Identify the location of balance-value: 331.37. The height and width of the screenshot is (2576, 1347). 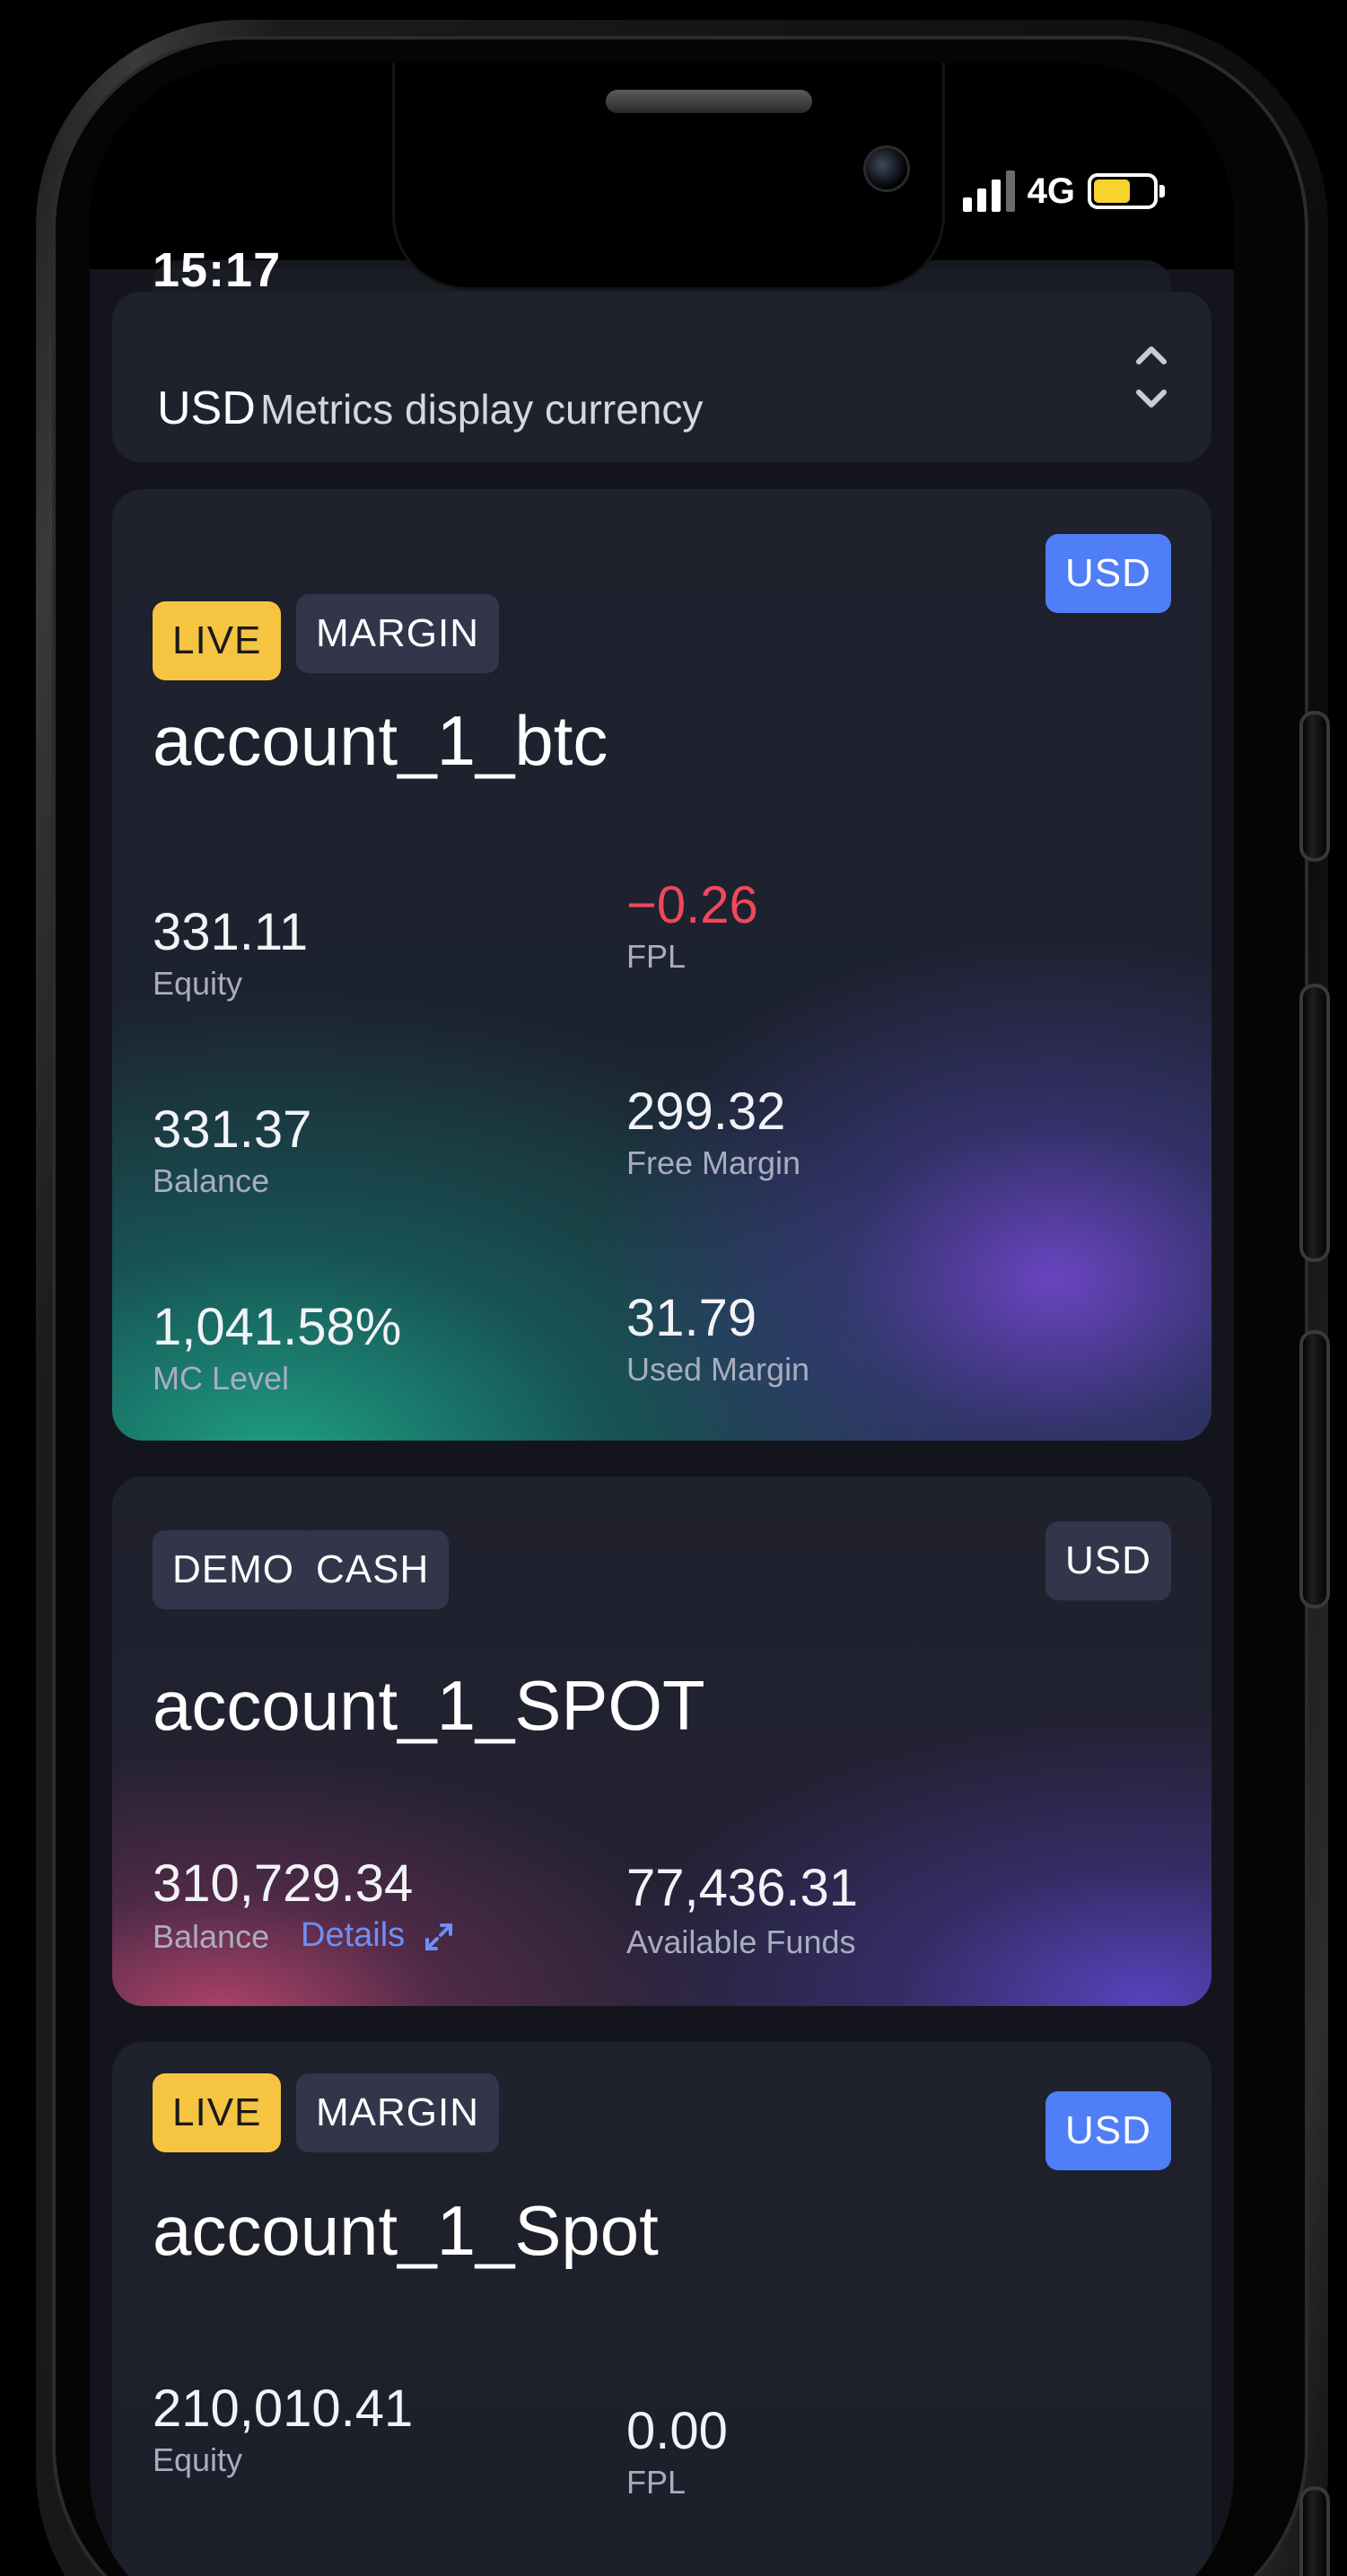
(232, 1129).